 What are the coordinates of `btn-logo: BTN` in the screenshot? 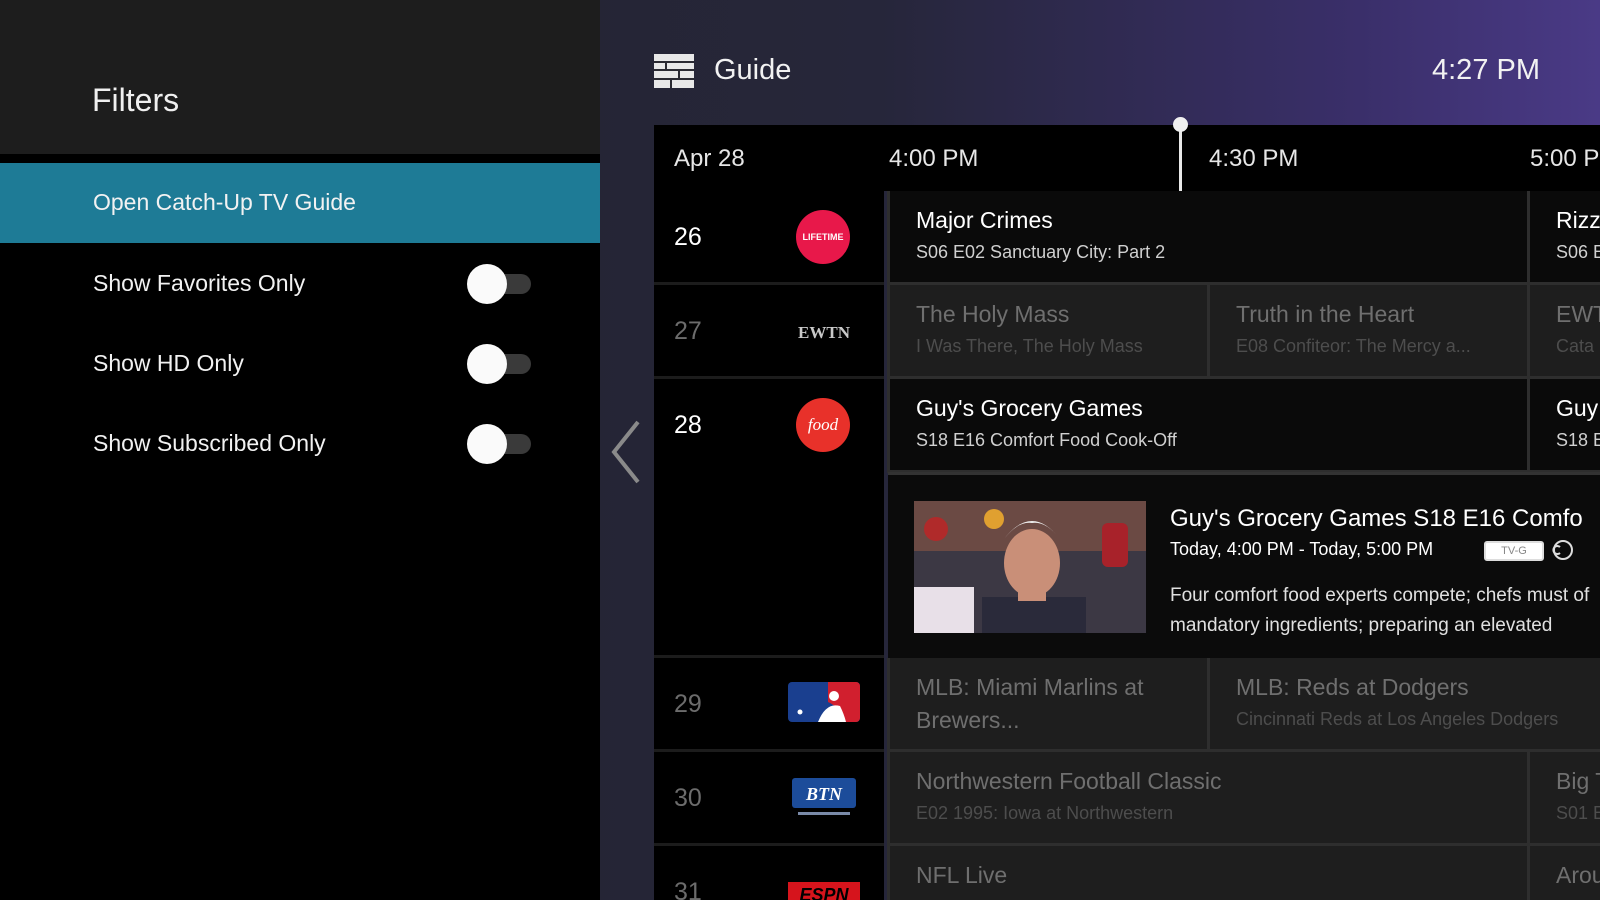 It's located at (824, 796).